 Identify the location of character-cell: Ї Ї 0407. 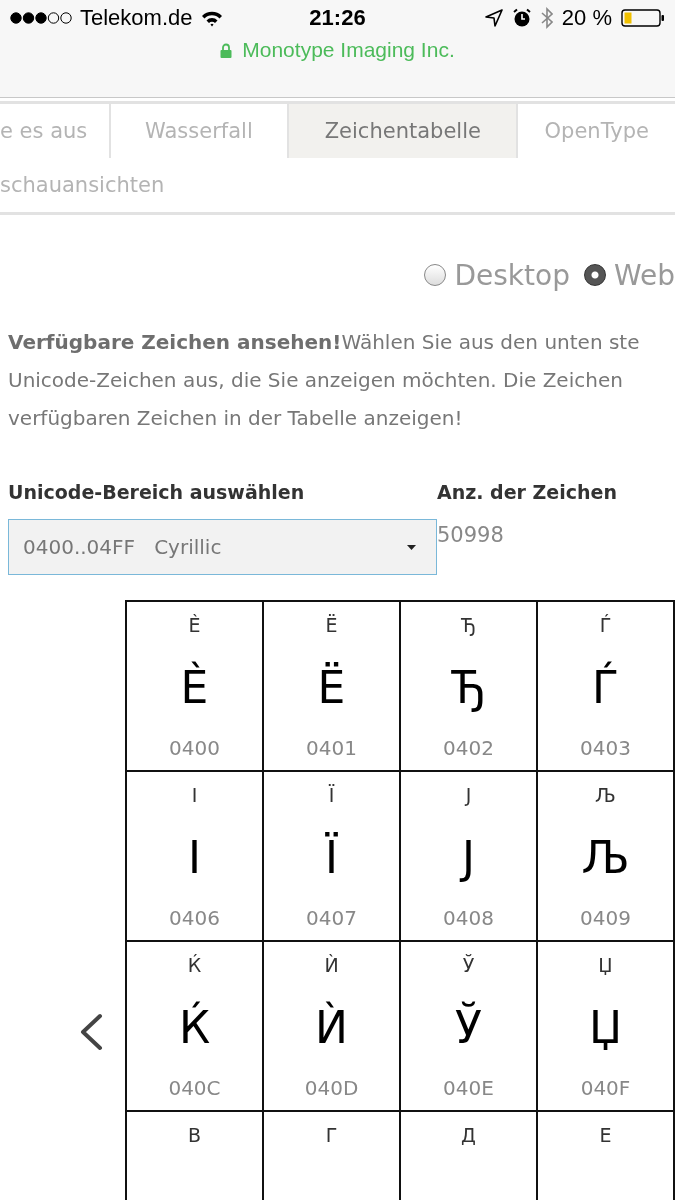
(332, 857).